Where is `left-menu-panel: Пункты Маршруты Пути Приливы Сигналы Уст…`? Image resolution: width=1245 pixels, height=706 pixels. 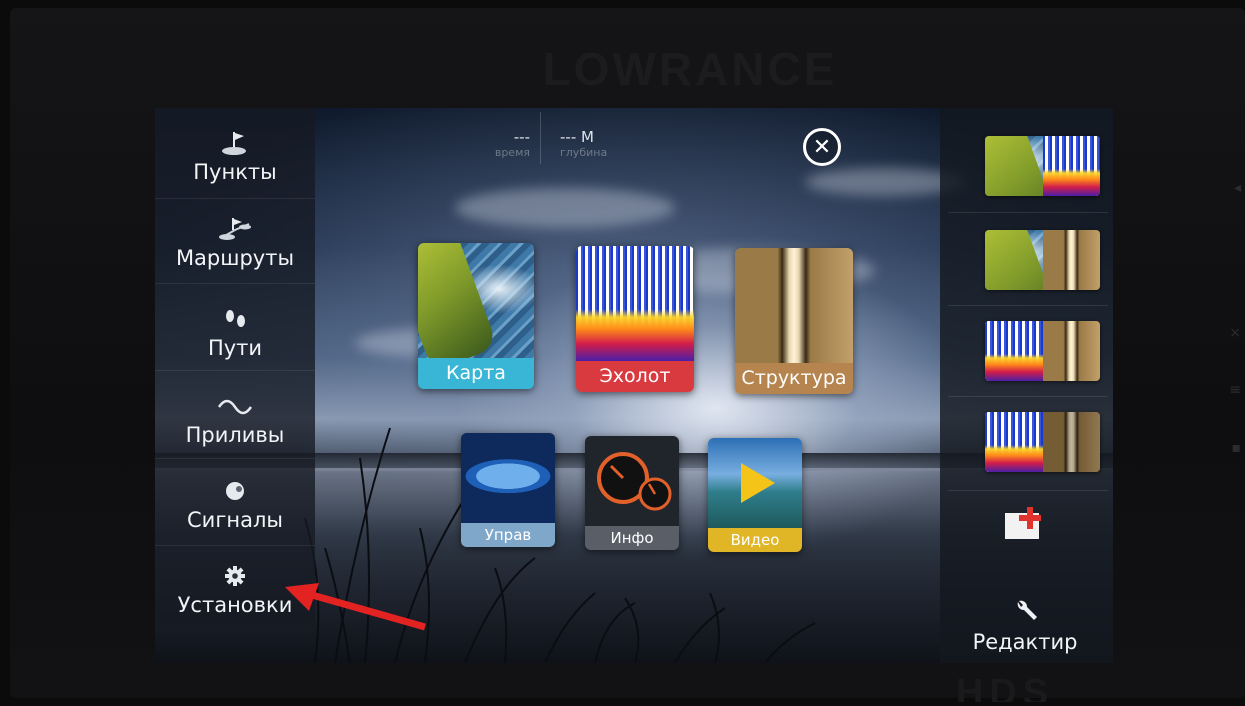 left-menu-panel: Пункты Маршруты Пути Приливы Сигналы Уст… is located at coordinates (235, 368).